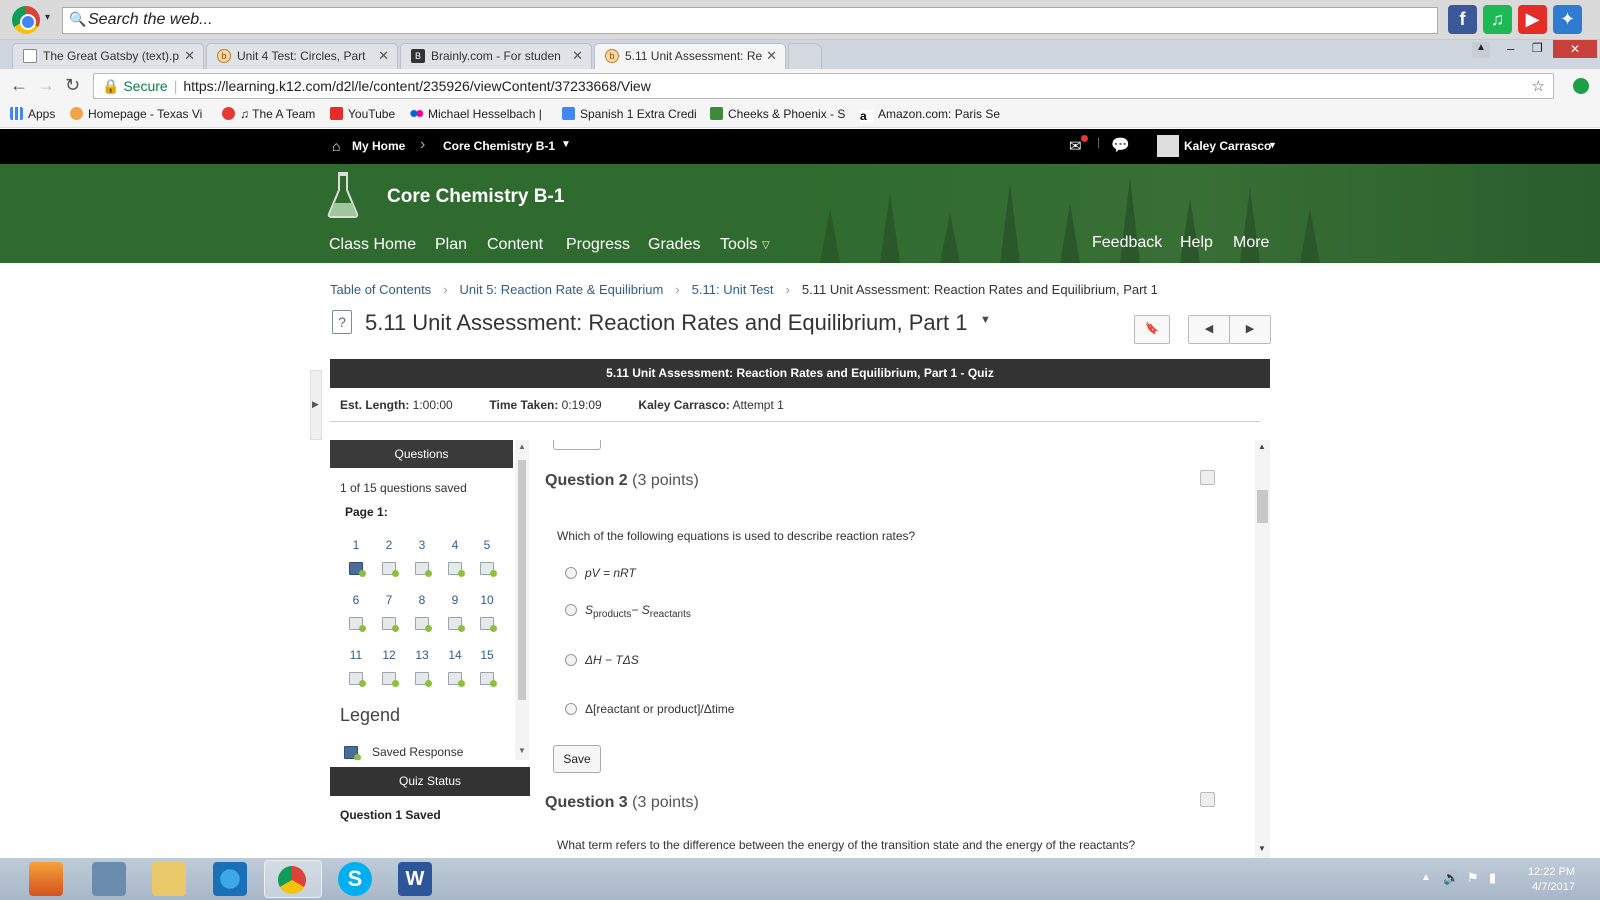 The width and height of the screenshot is (1600, 900). I want to click on tab-unit-assessment: b 5.11 Unit Assessment: Re ✕, so click(690, 56).